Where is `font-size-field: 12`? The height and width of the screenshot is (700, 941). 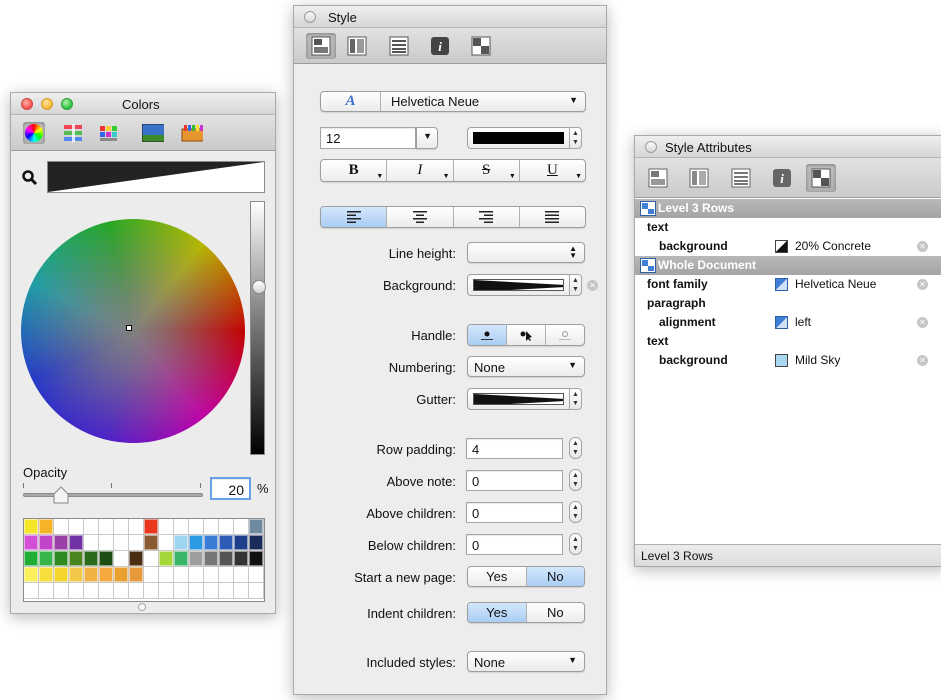 font-size-field: 12 is located at coordinates (368, 138).